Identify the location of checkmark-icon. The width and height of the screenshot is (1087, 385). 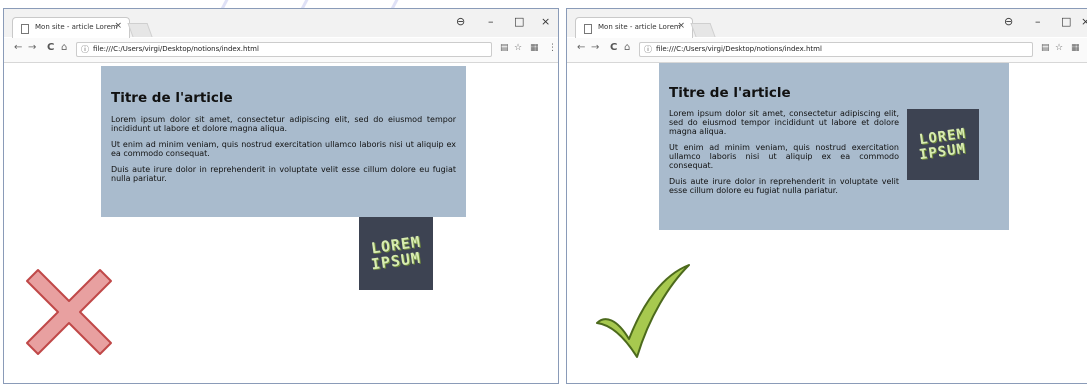
(643, 311).